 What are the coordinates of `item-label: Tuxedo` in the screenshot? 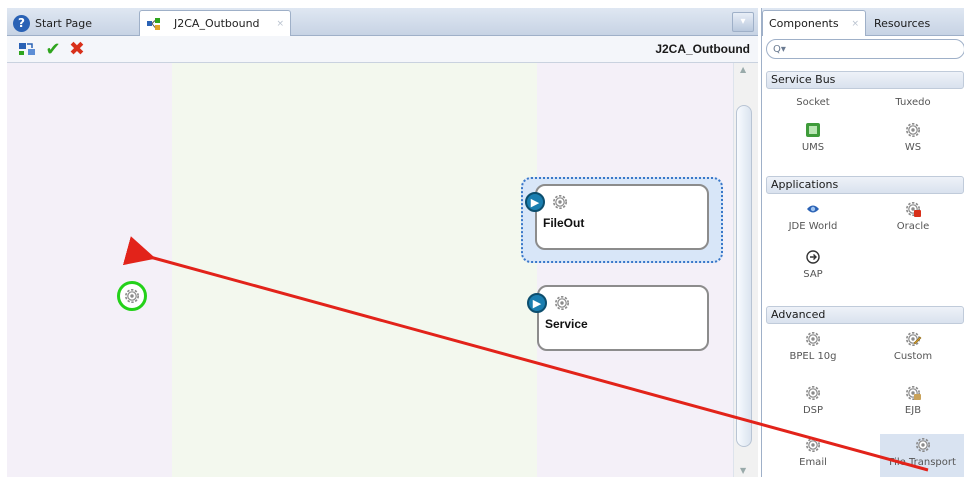 It's located at (913, 102).